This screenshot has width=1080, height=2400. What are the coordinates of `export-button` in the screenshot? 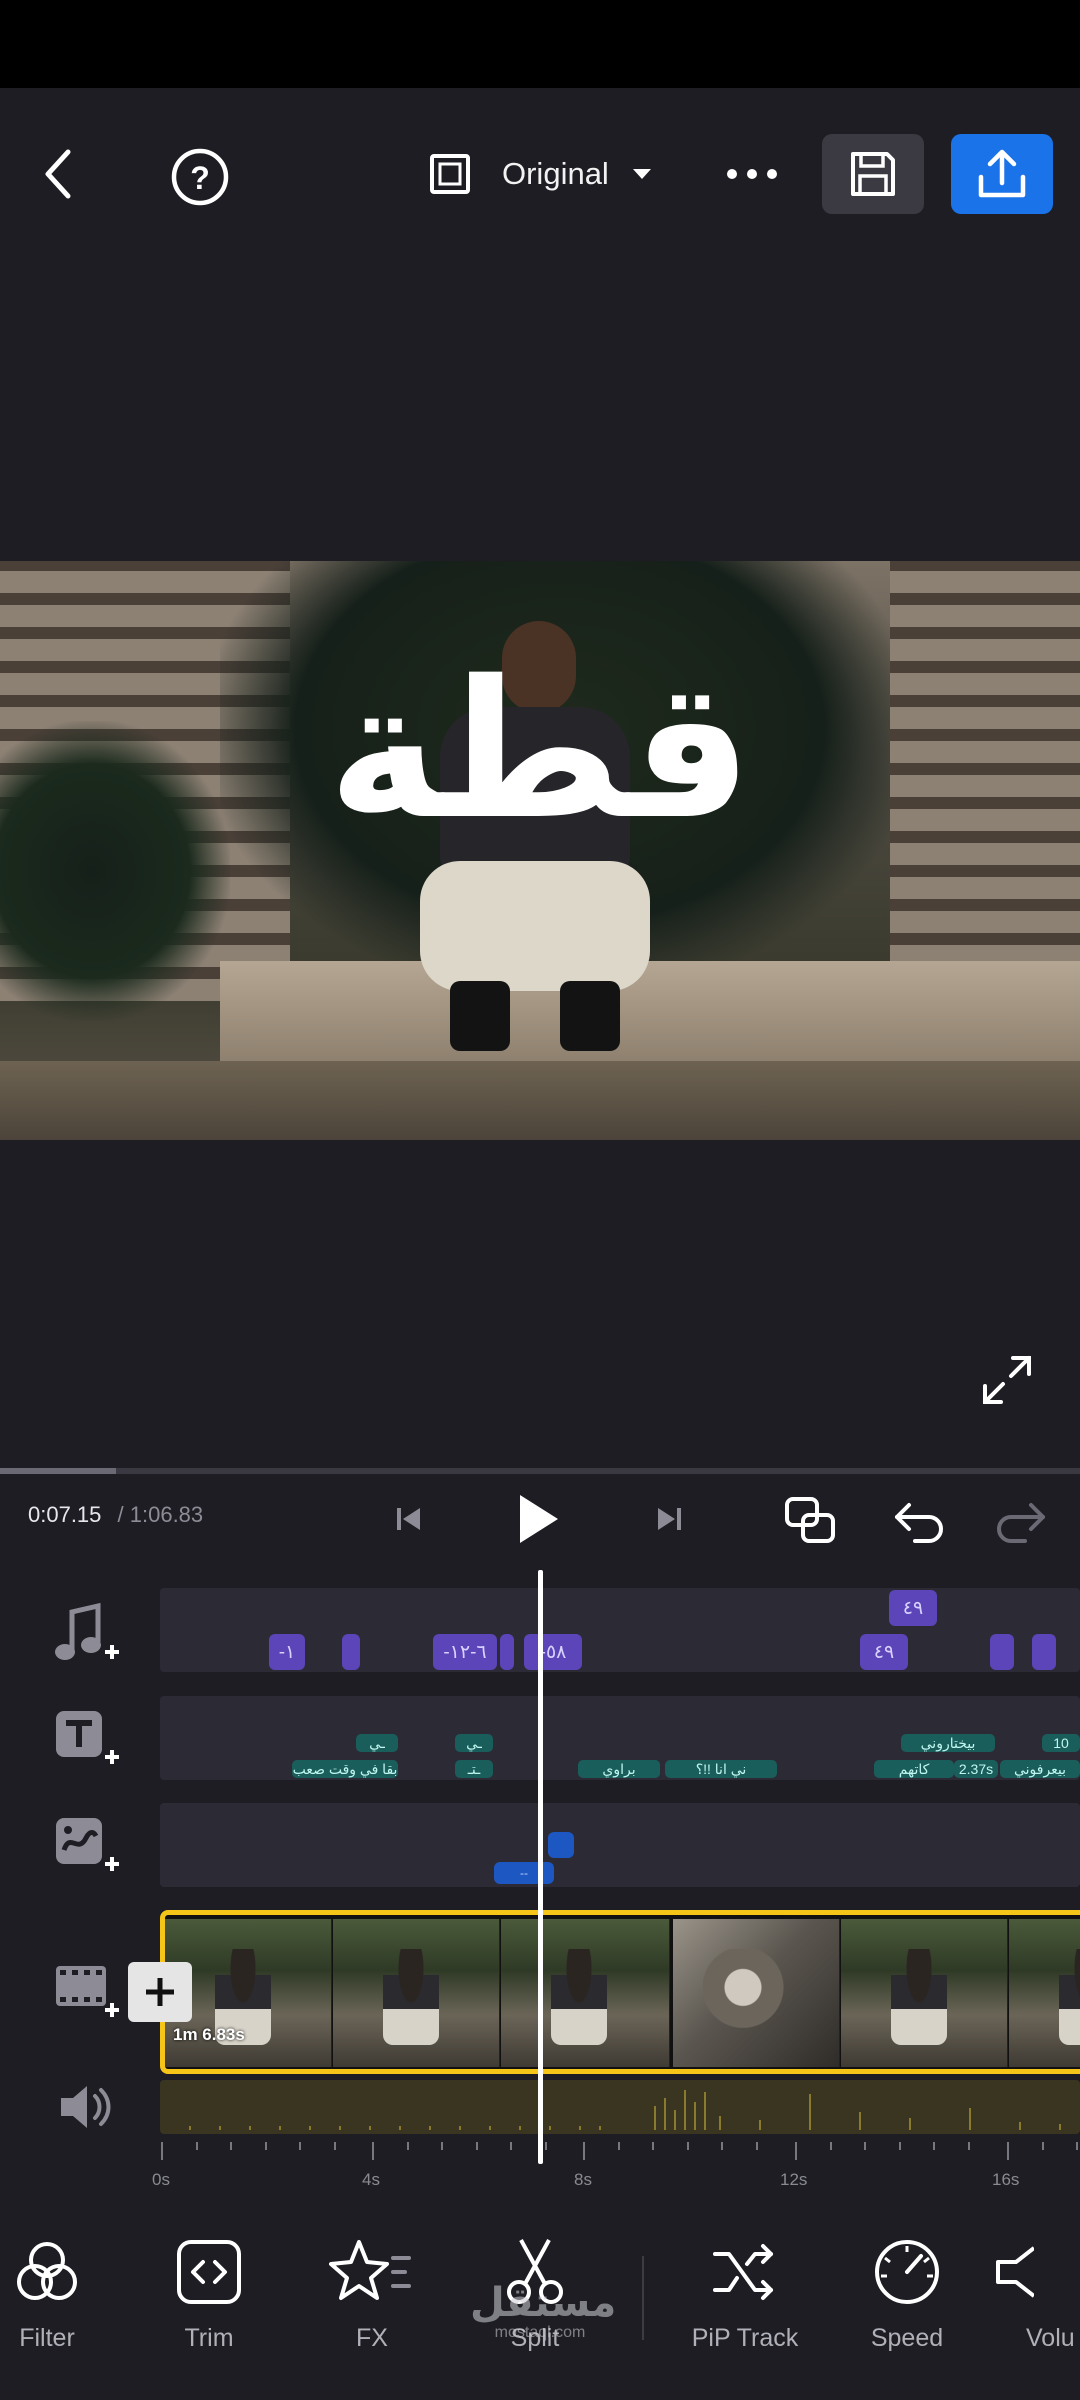 It's located at (1002, 174).